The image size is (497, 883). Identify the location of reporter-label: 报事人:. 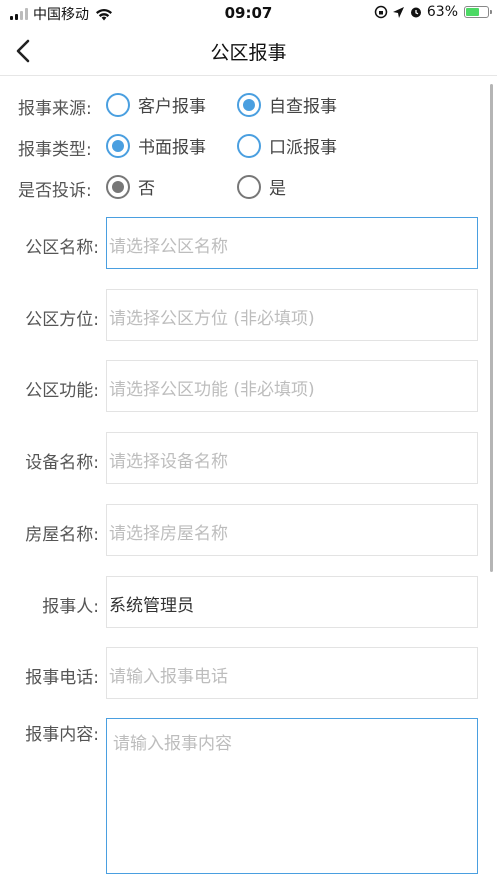
(70, 607).